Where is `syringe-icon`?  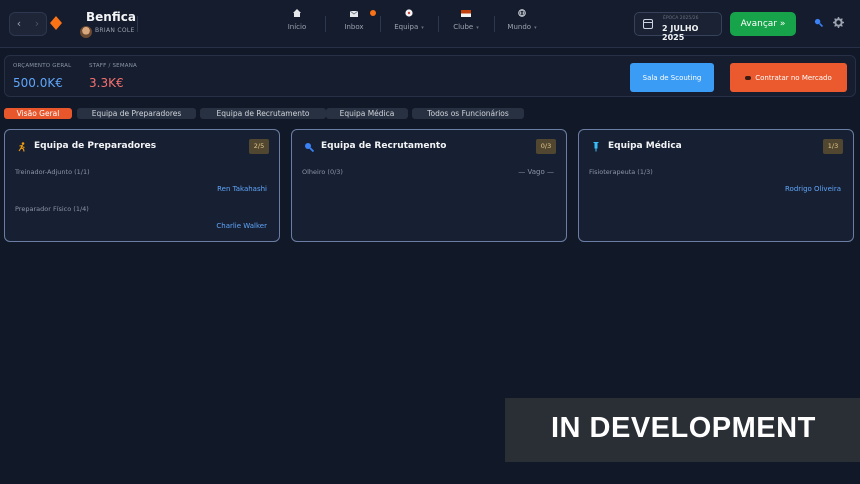
syringe-icon is located at coordinates (596, 147).